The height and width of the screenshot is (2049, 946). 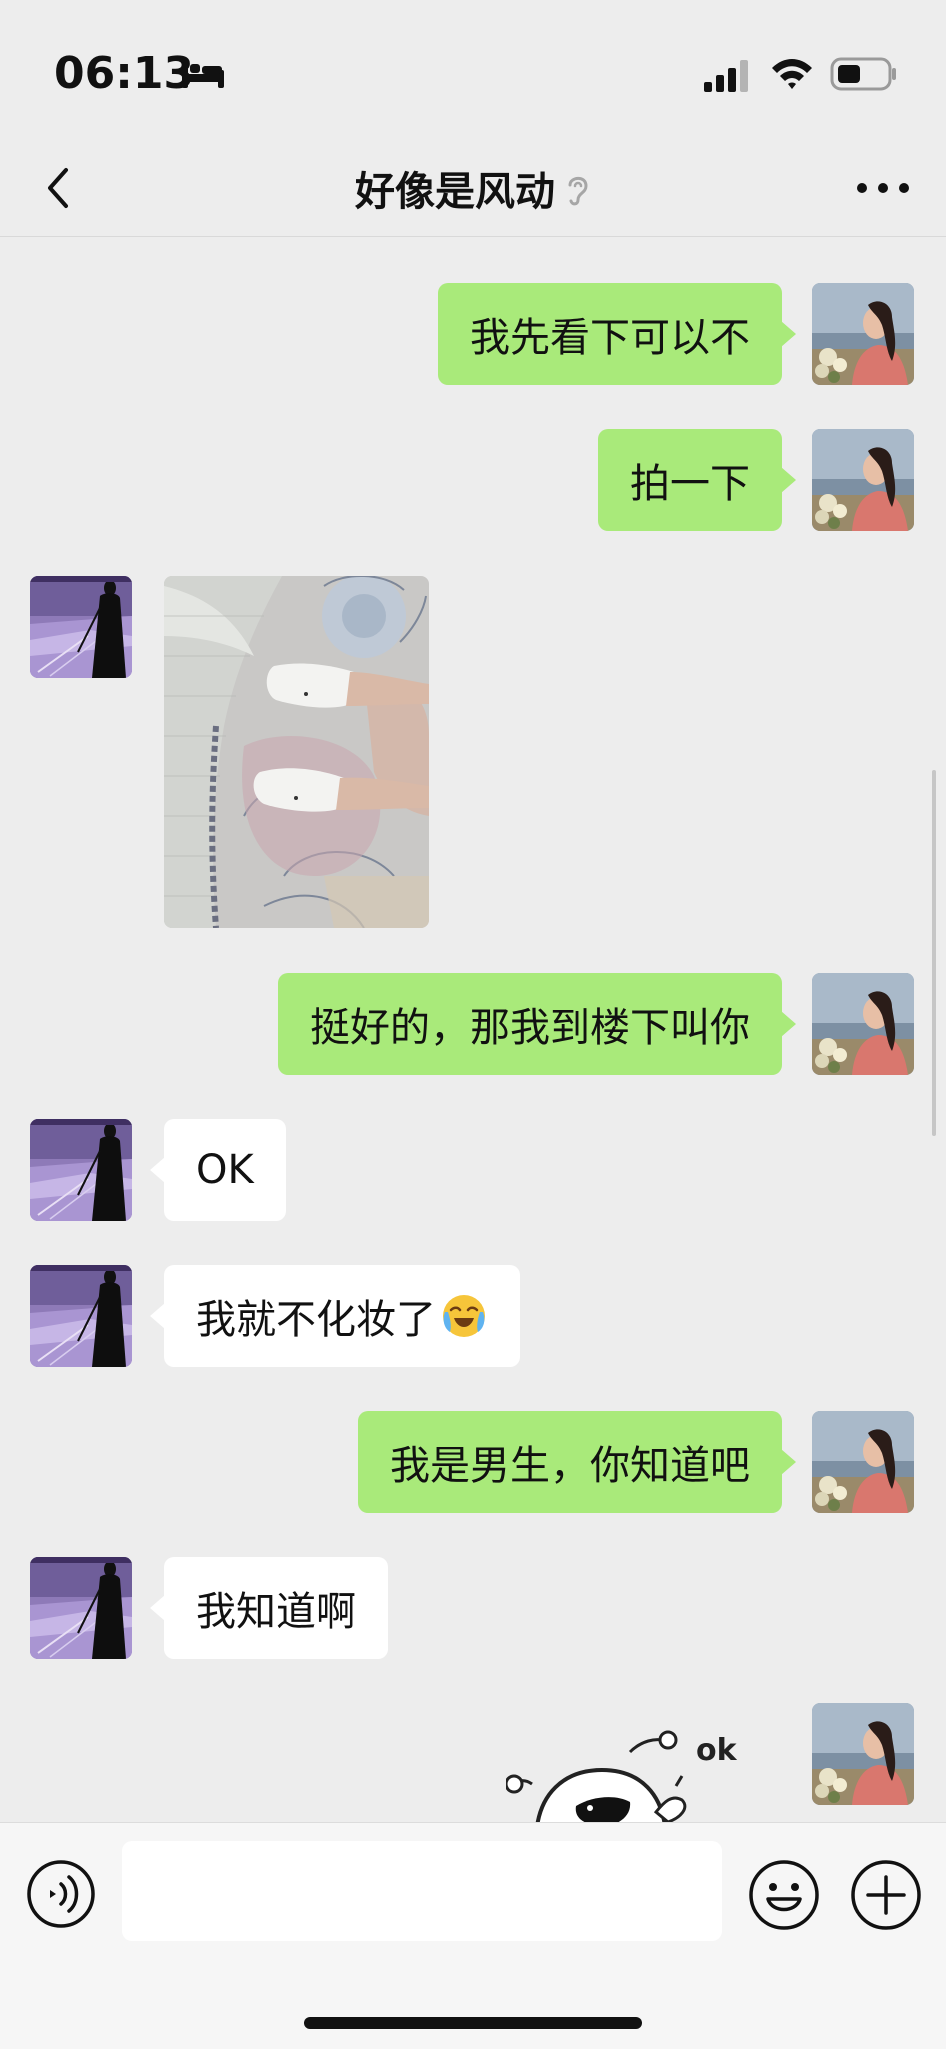 I want to click on message-text: OK, so click(x=225, y=1170).